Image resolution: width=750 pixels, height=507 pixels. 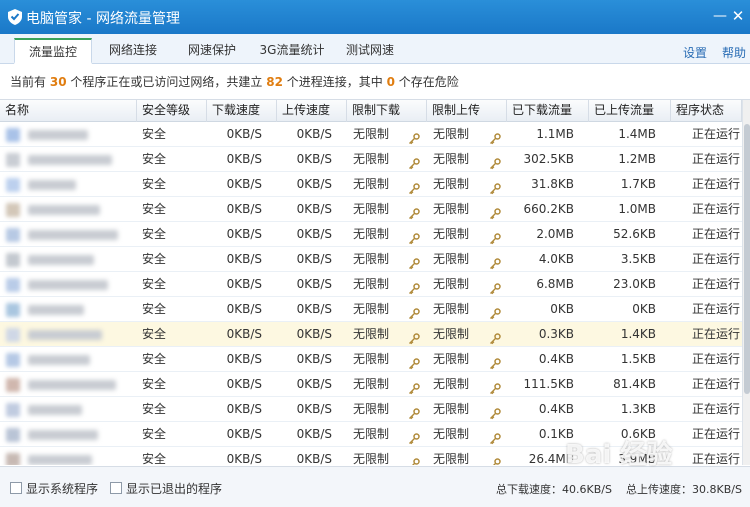 I want to click on tab-traffic-monitor: 流量监控, so click(x=53, y=51).